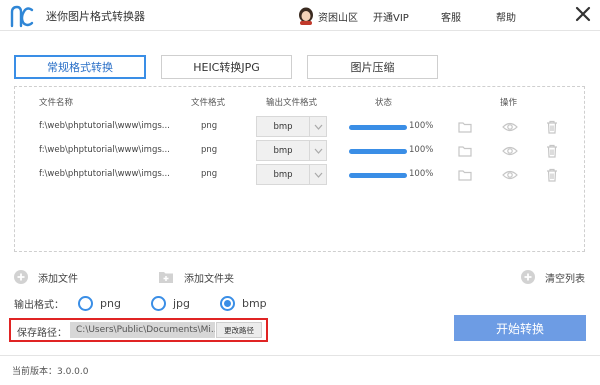  I want to click on version-label: 当前版本：3.0.0.0, so click(50, 372).